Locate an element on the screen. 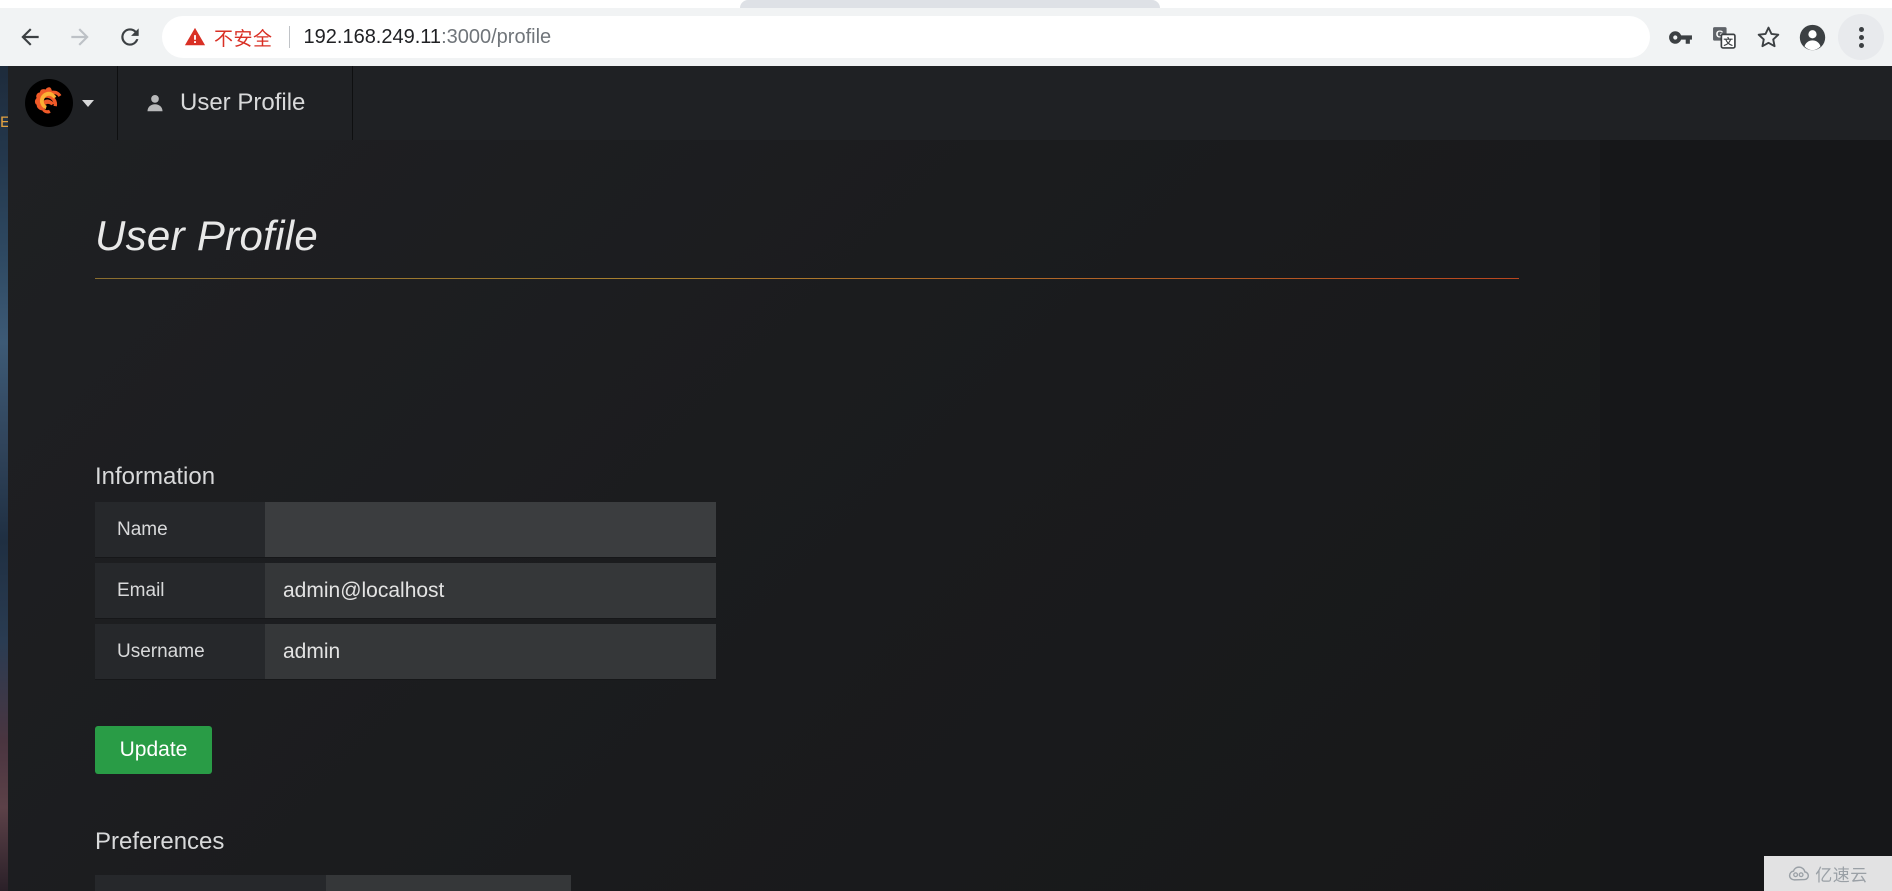  watermark: 亿速云 is located at coordinates (1828, 873).